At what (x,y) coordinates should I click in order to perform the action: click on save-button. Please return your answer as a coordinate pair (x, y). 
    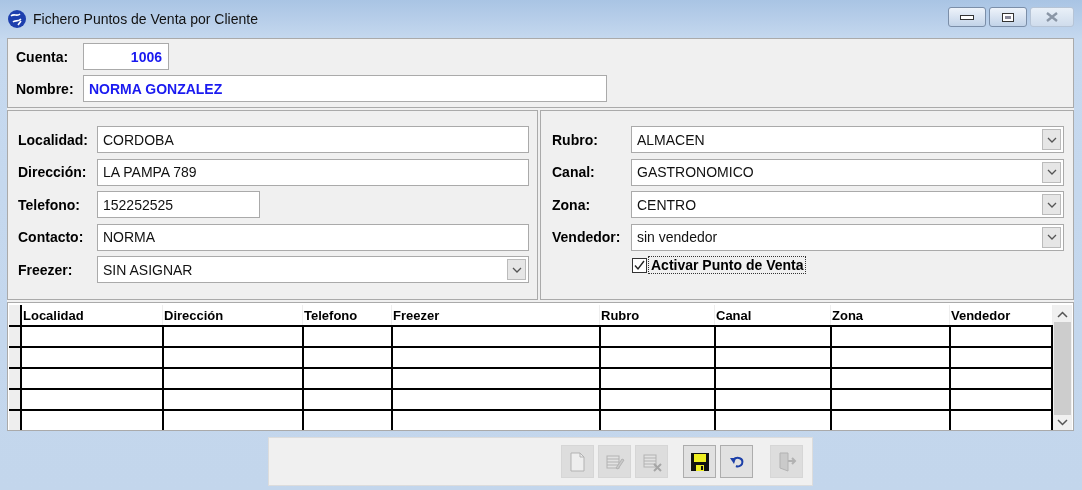
    Looking at the image, I should click on (699, 461).